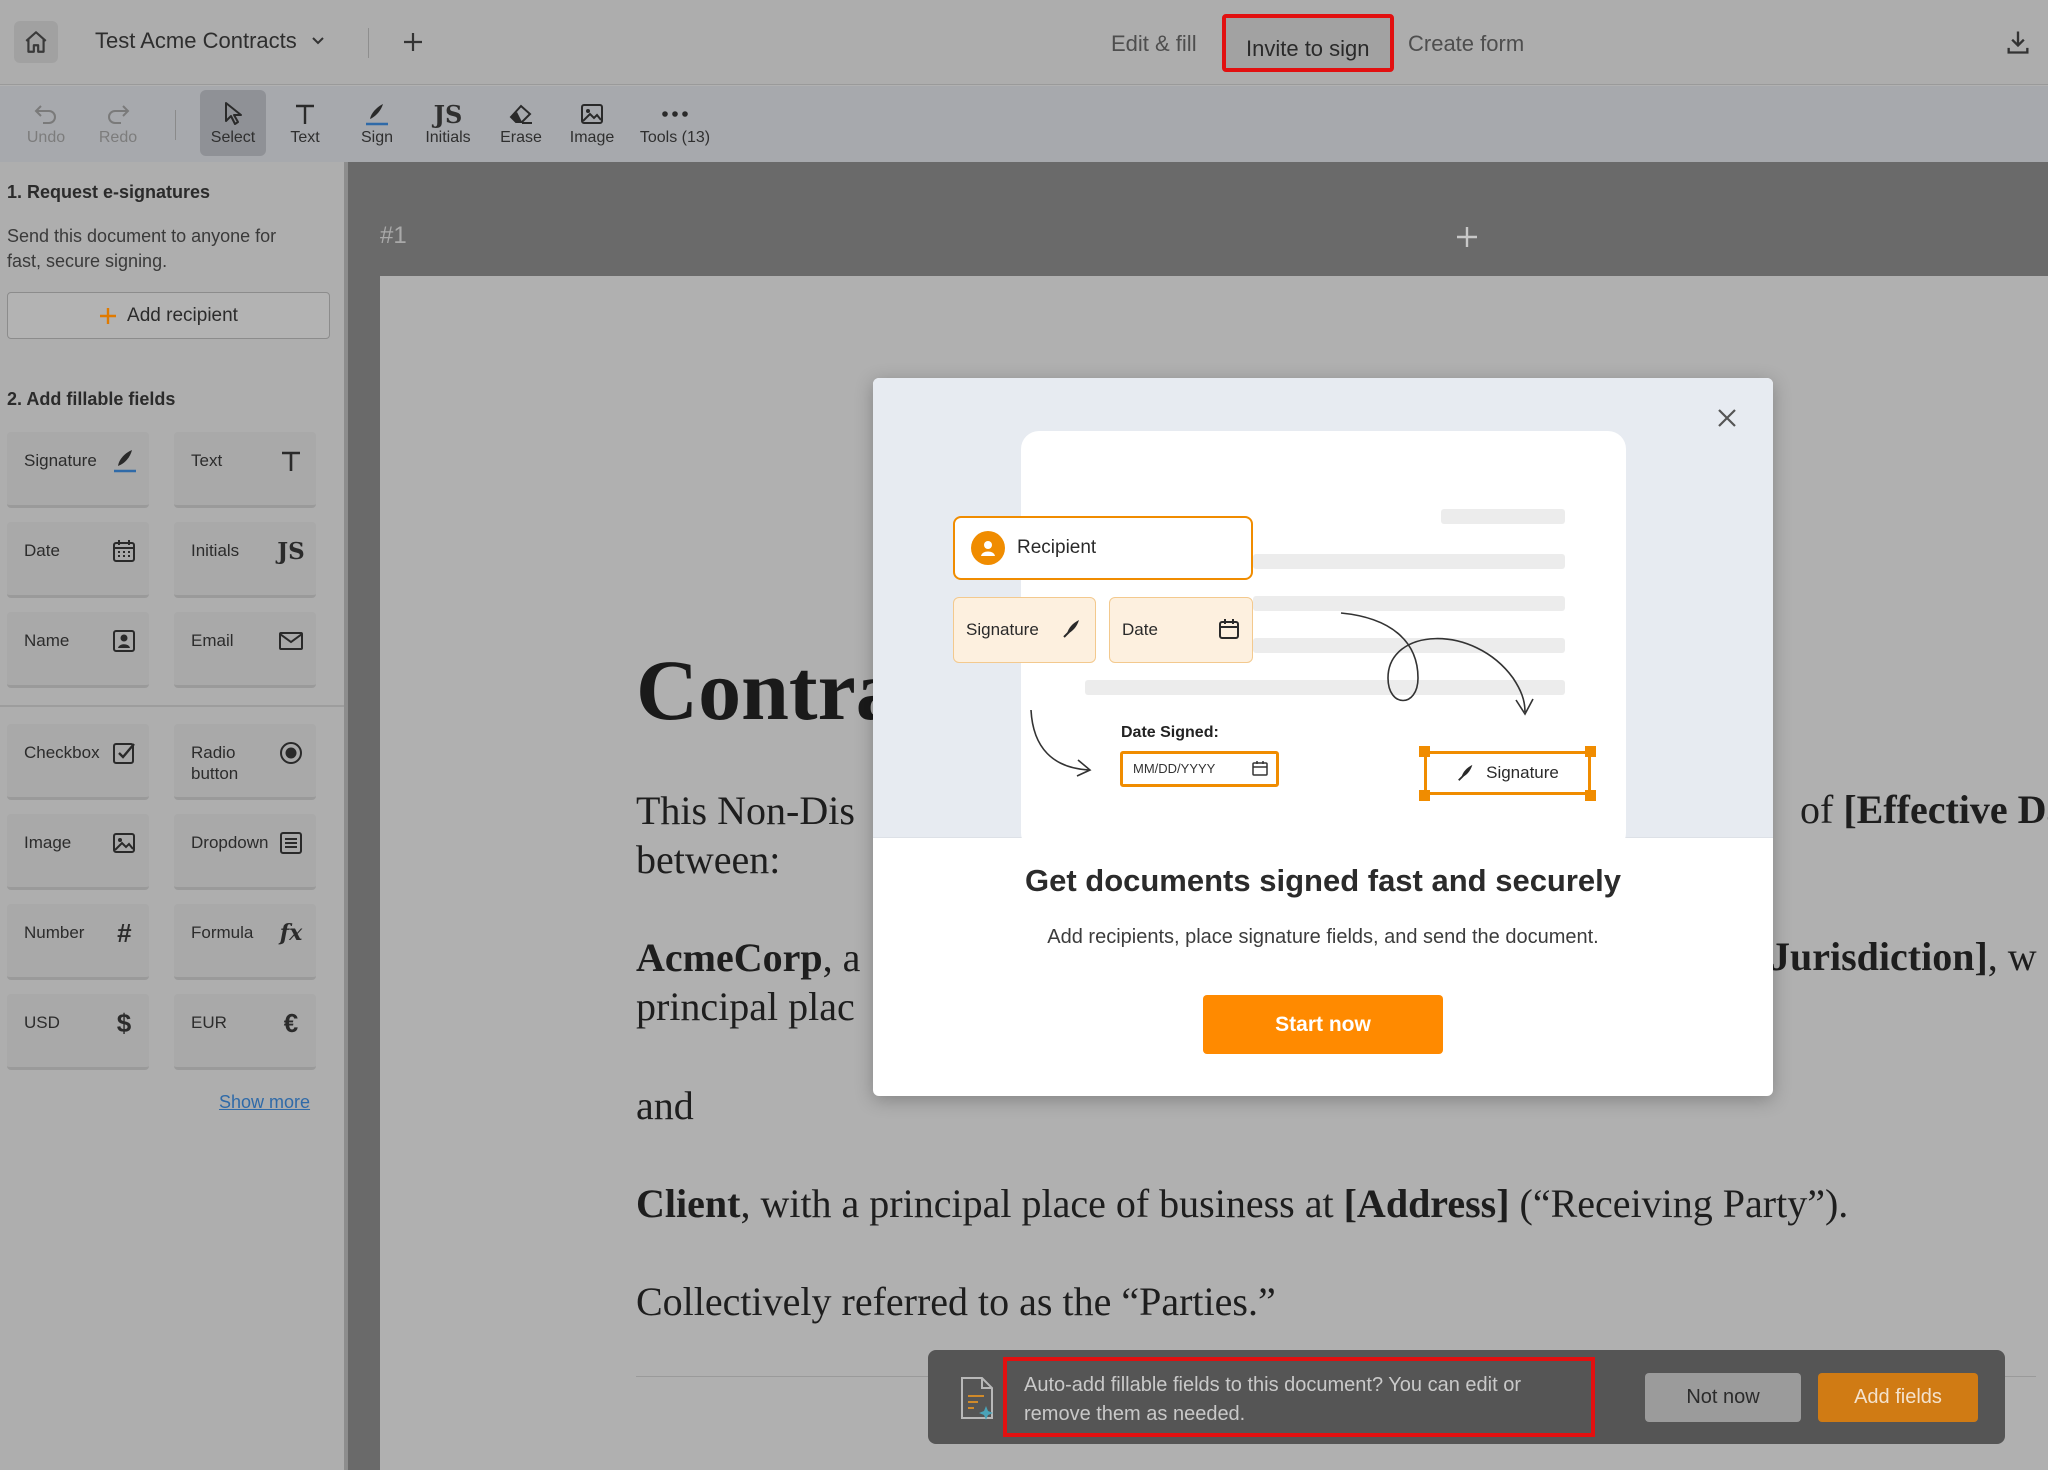  What do you see at coordinates (264, 1102) in the screenshot?
I see `show-more-link: Show more` at bounding box center [264, 1102].